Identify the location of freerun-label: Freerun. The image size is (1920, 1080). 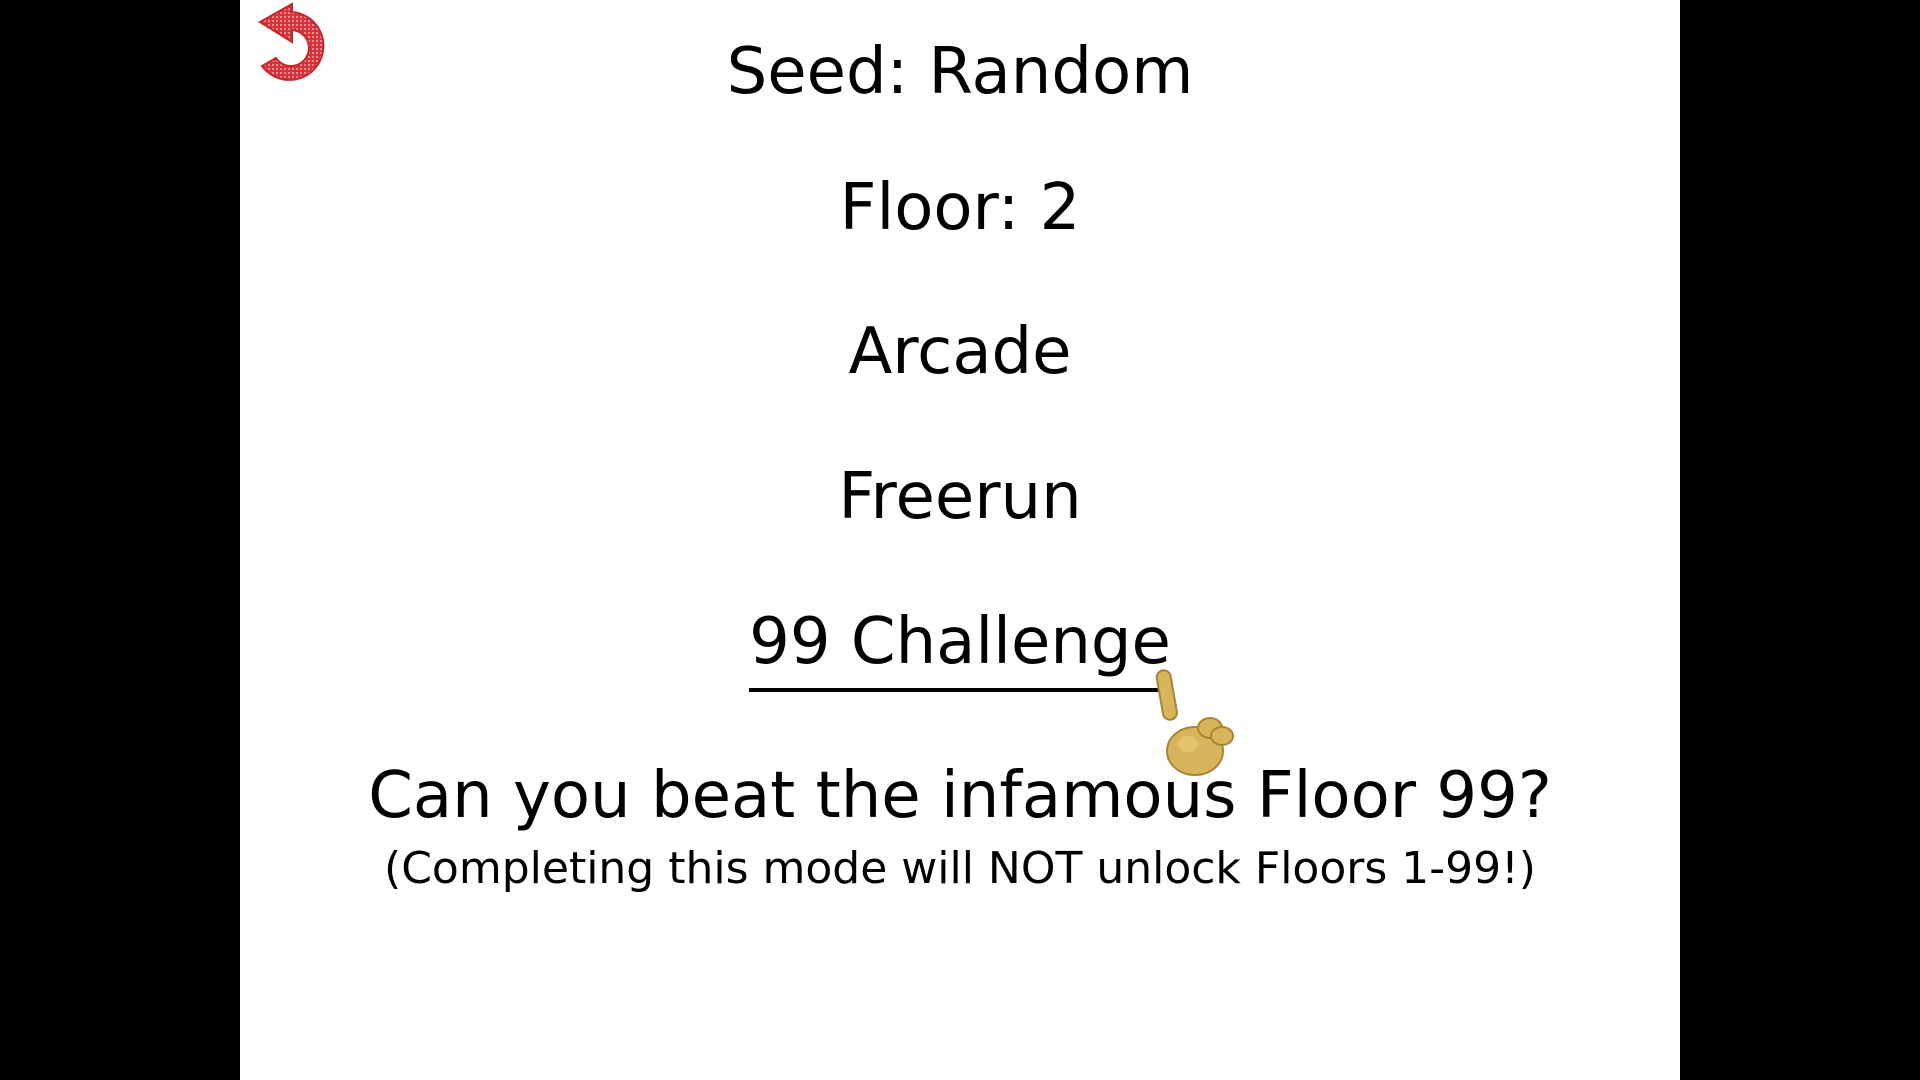
(960, 497).